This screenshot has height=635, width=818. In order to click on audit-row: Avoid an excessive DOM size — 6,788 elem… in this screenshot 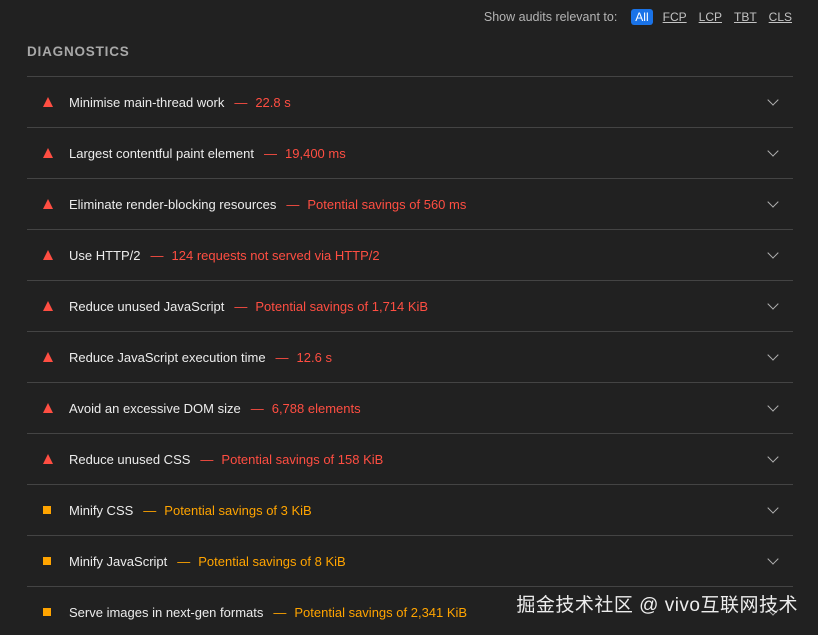, I will do `click(410, 408)`.